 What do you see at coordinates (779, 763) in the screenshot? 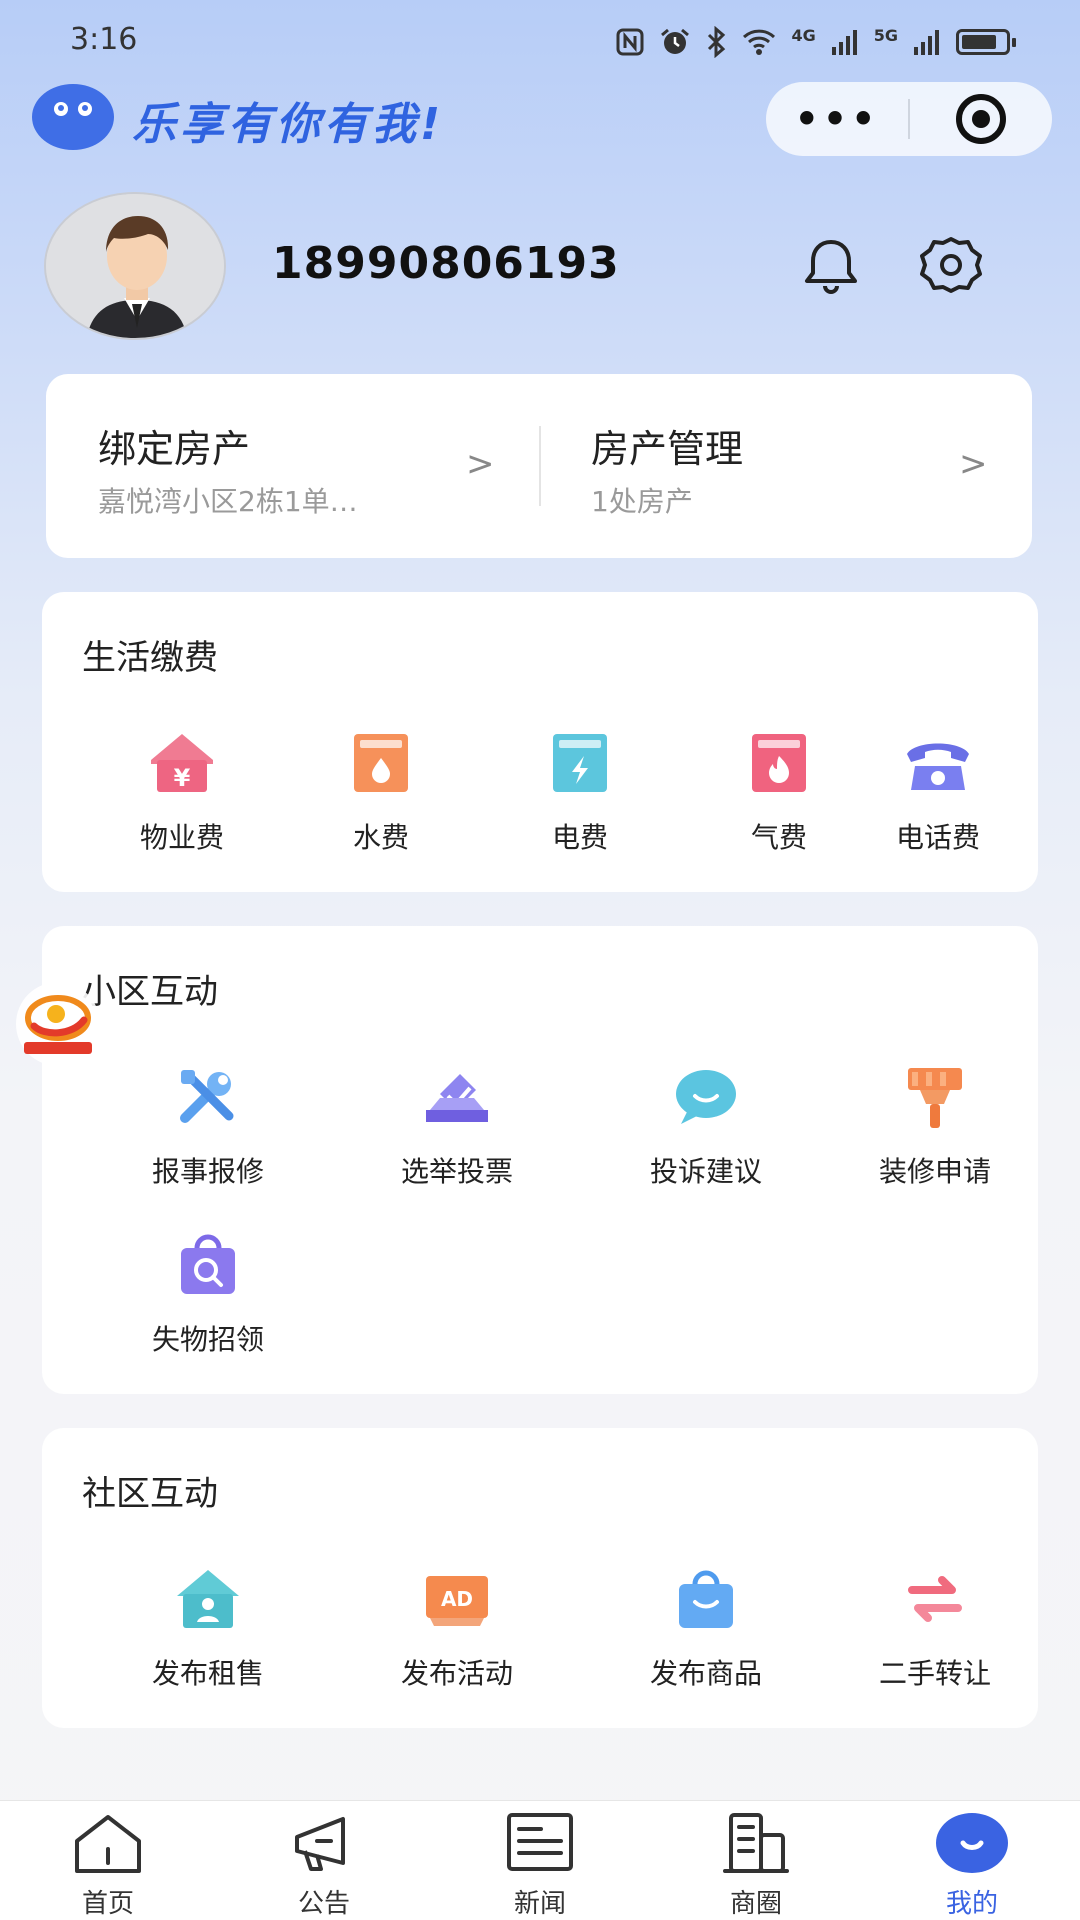
I see `gas-fee-icon` at bounding box center [779, 763].